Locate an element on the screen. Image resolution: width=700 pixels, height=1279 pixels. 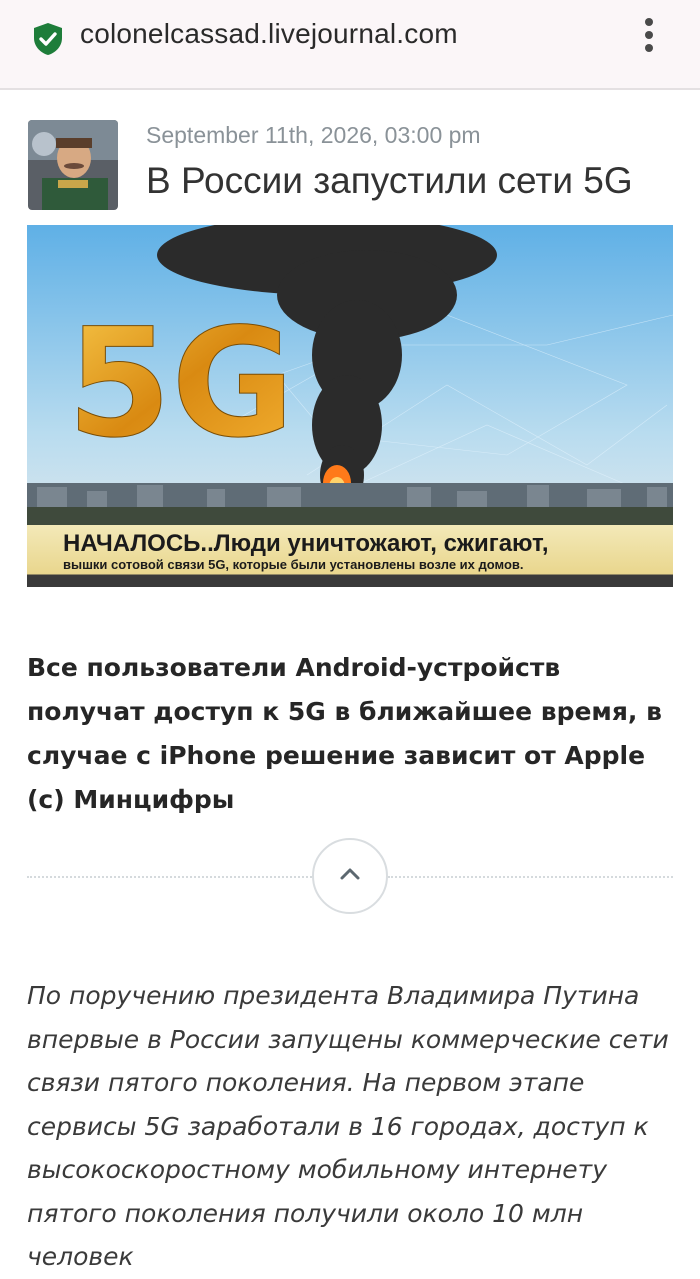
more-vert-icon is located at coordinates (649, 38).